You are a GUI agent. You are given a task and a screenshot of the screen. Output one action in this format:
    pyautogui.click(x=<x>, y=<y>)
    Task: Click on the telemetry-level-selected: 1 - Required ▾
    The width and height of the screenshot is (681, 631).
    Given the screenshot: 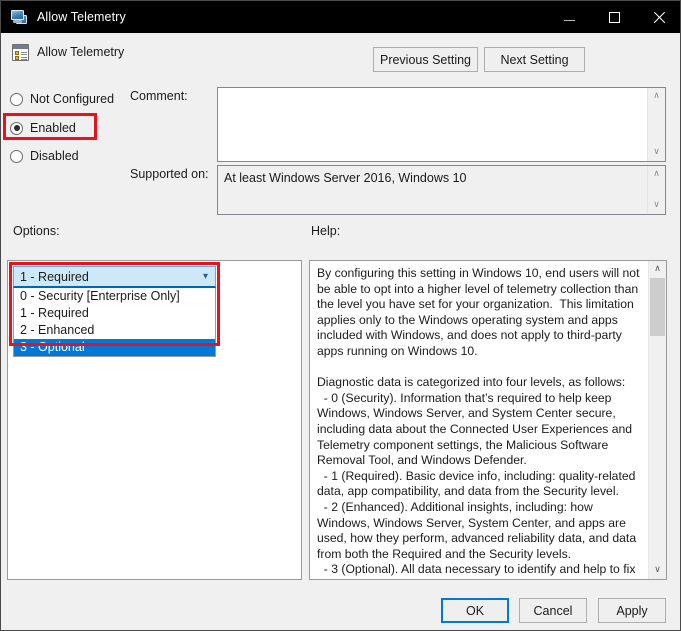 What is the action you would take?
    pyautogui.click(x=114, y=277)
    